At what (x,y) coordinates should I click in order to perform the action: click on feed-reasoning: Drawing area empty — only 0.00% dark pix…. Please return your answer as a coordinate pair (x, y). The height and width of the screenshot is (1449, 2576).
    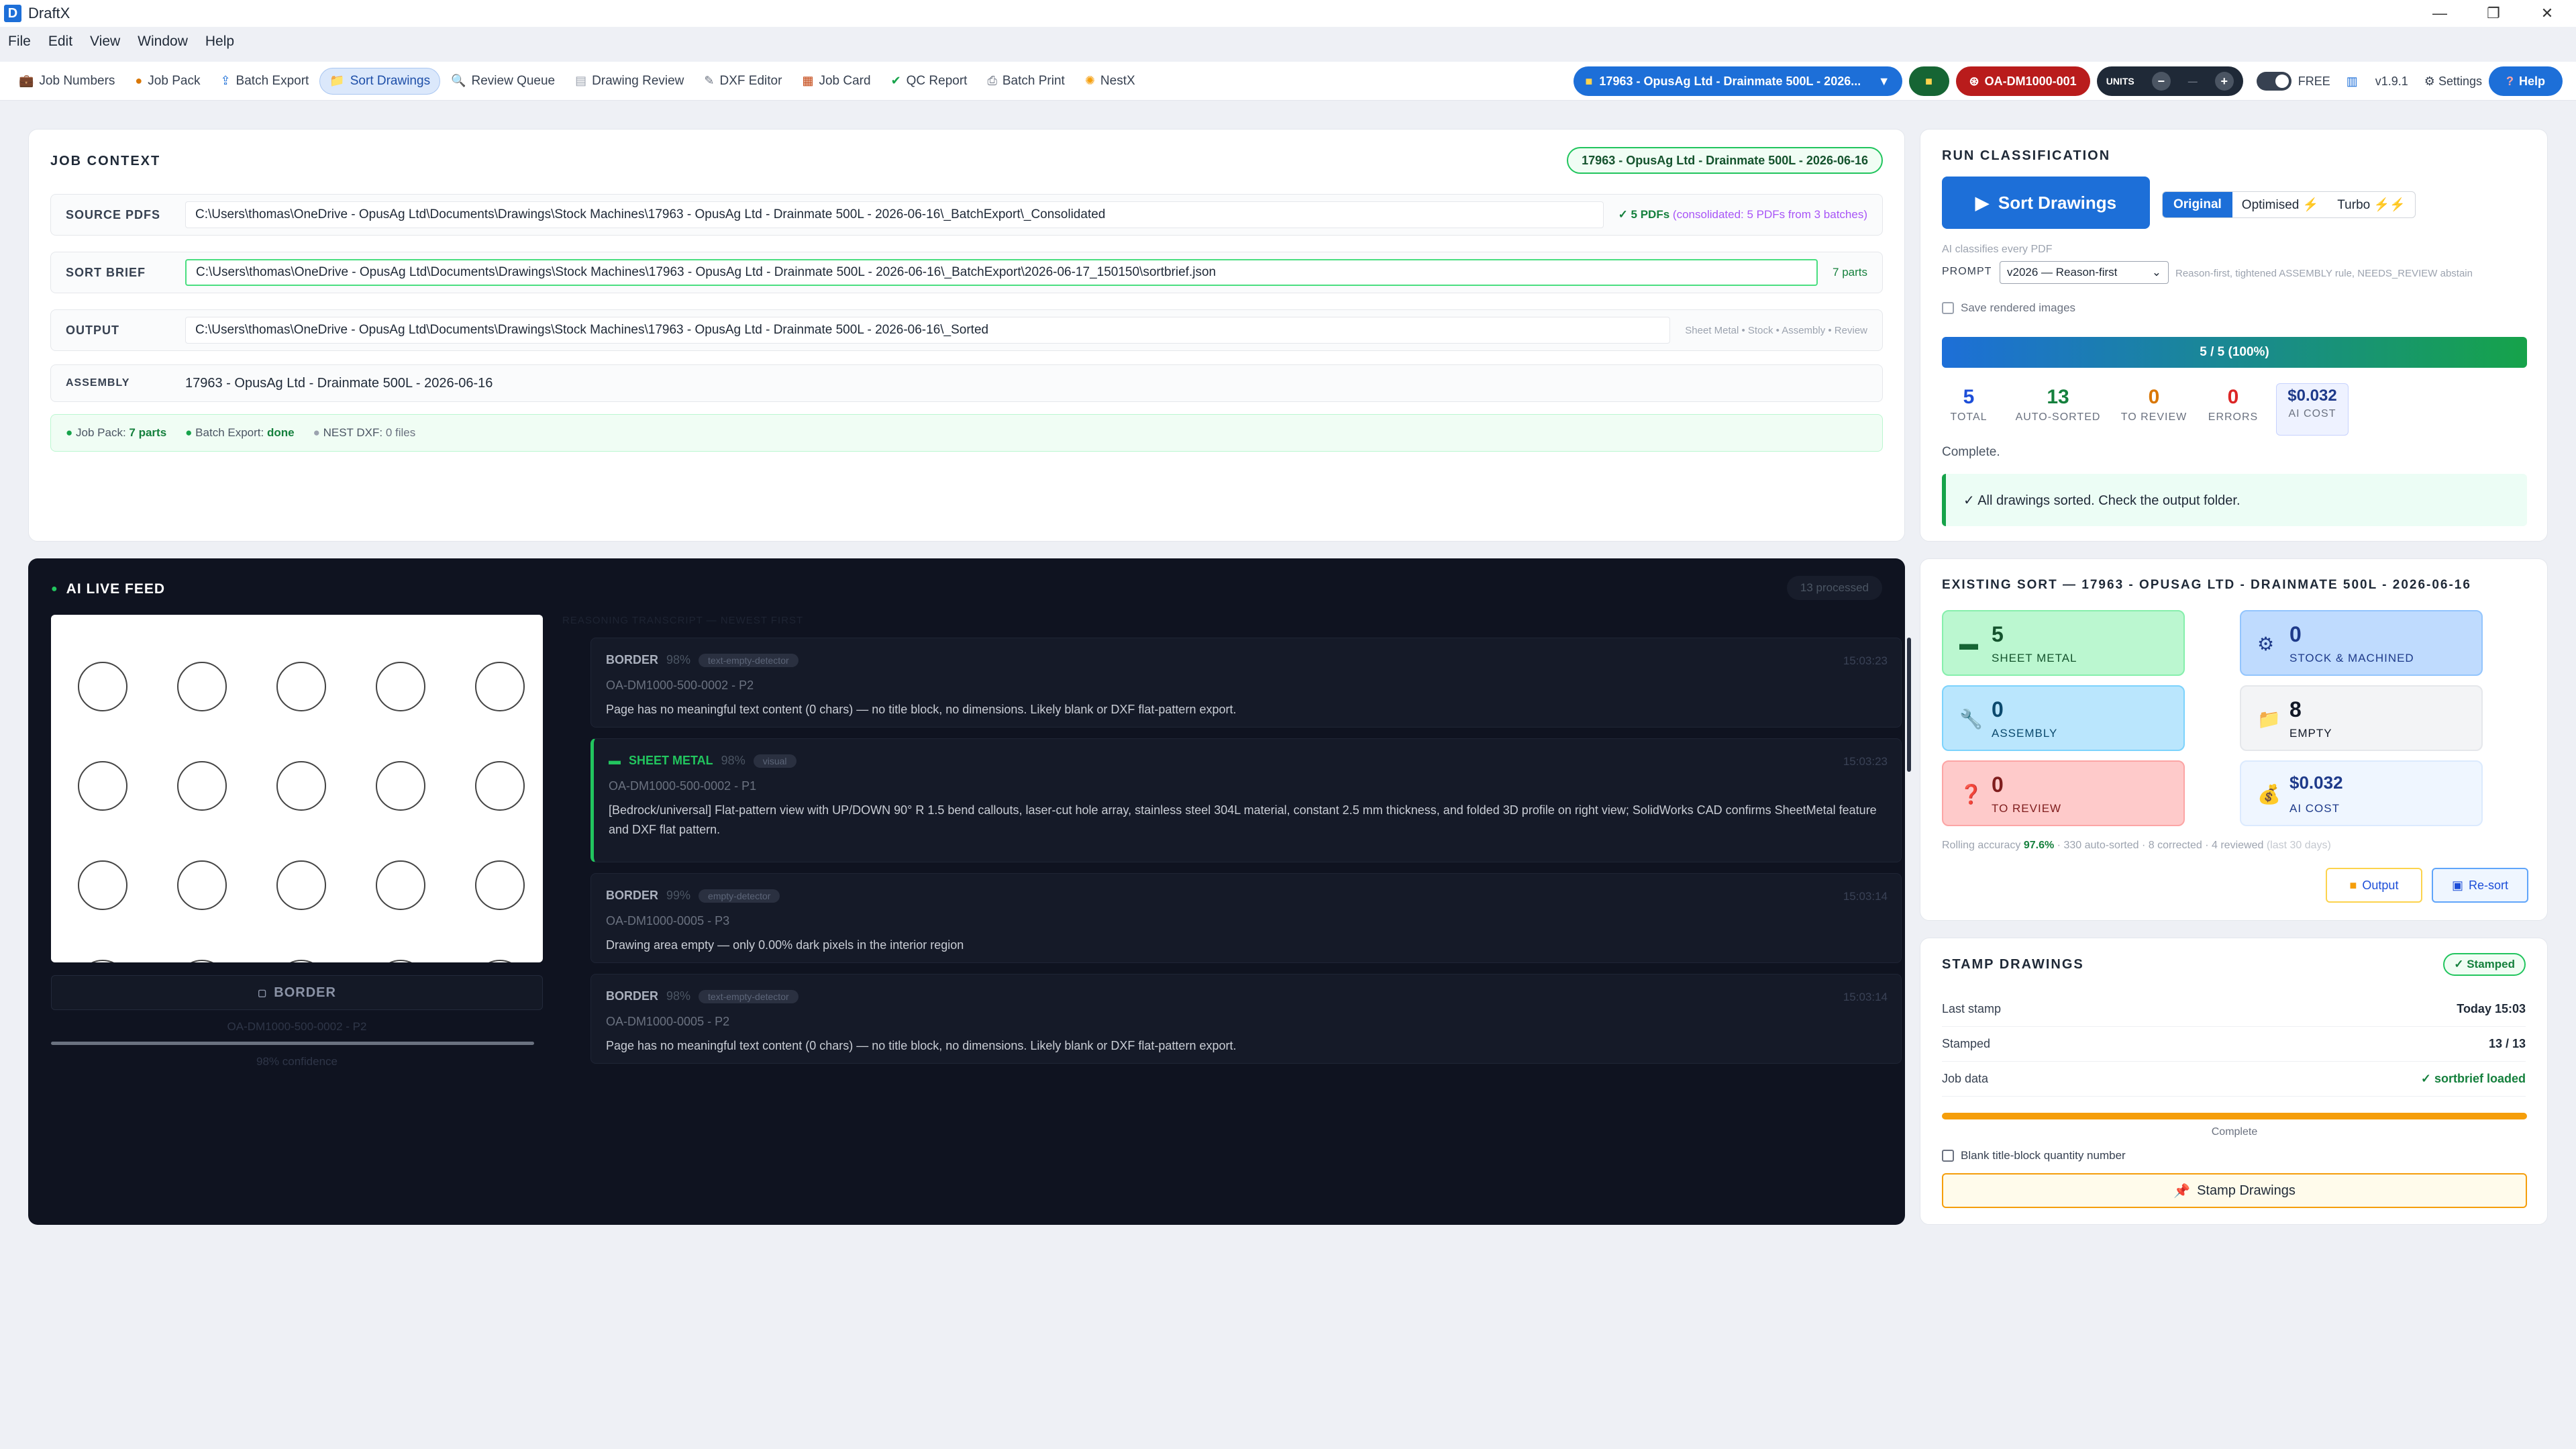
    Looking at the image, I should click on (785, 945).